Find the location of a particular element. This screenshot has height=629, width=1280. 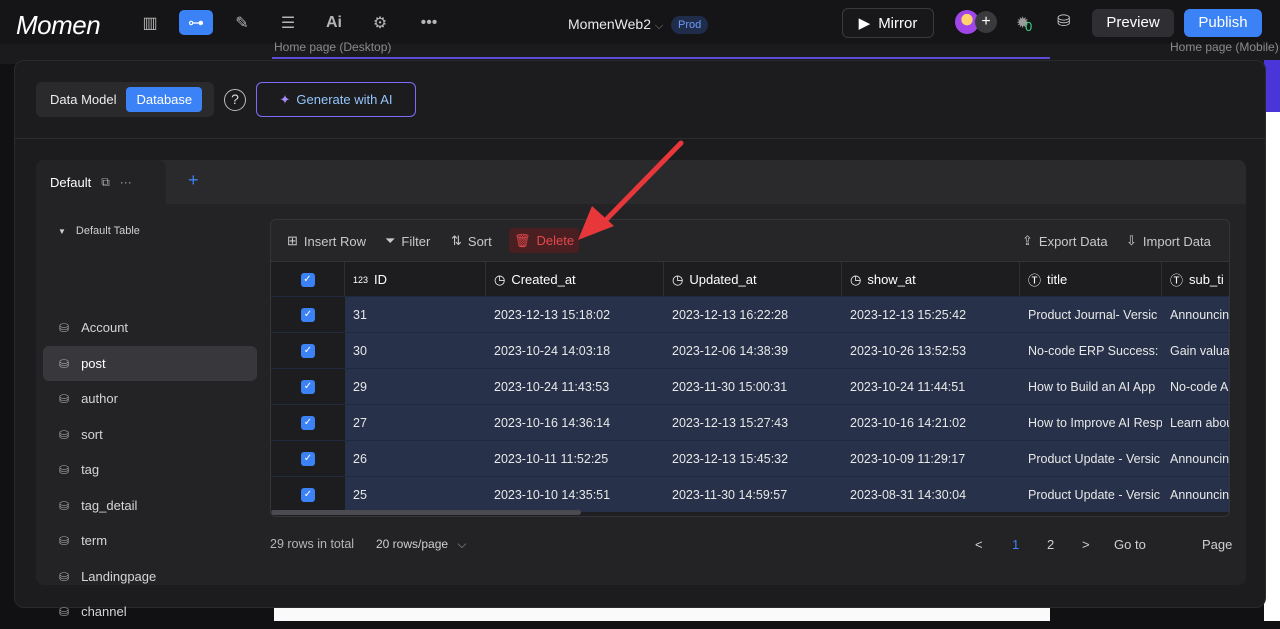

sort-button: ⇅ Sort is located at coordinates (471, 241).